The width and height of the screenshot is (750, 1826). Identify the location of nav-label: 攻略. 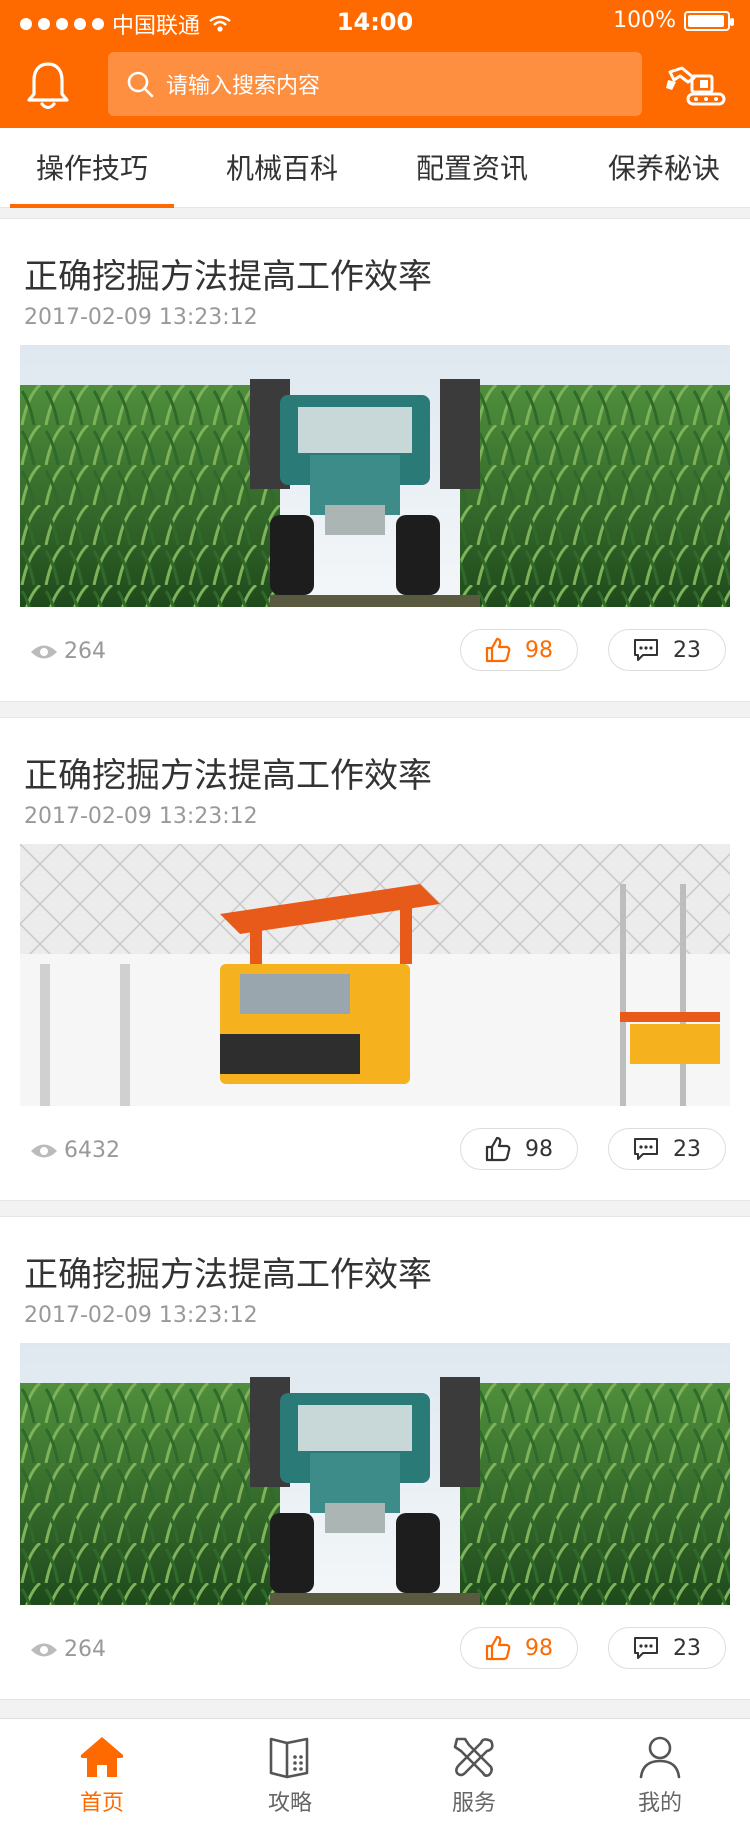
(289, 1803).